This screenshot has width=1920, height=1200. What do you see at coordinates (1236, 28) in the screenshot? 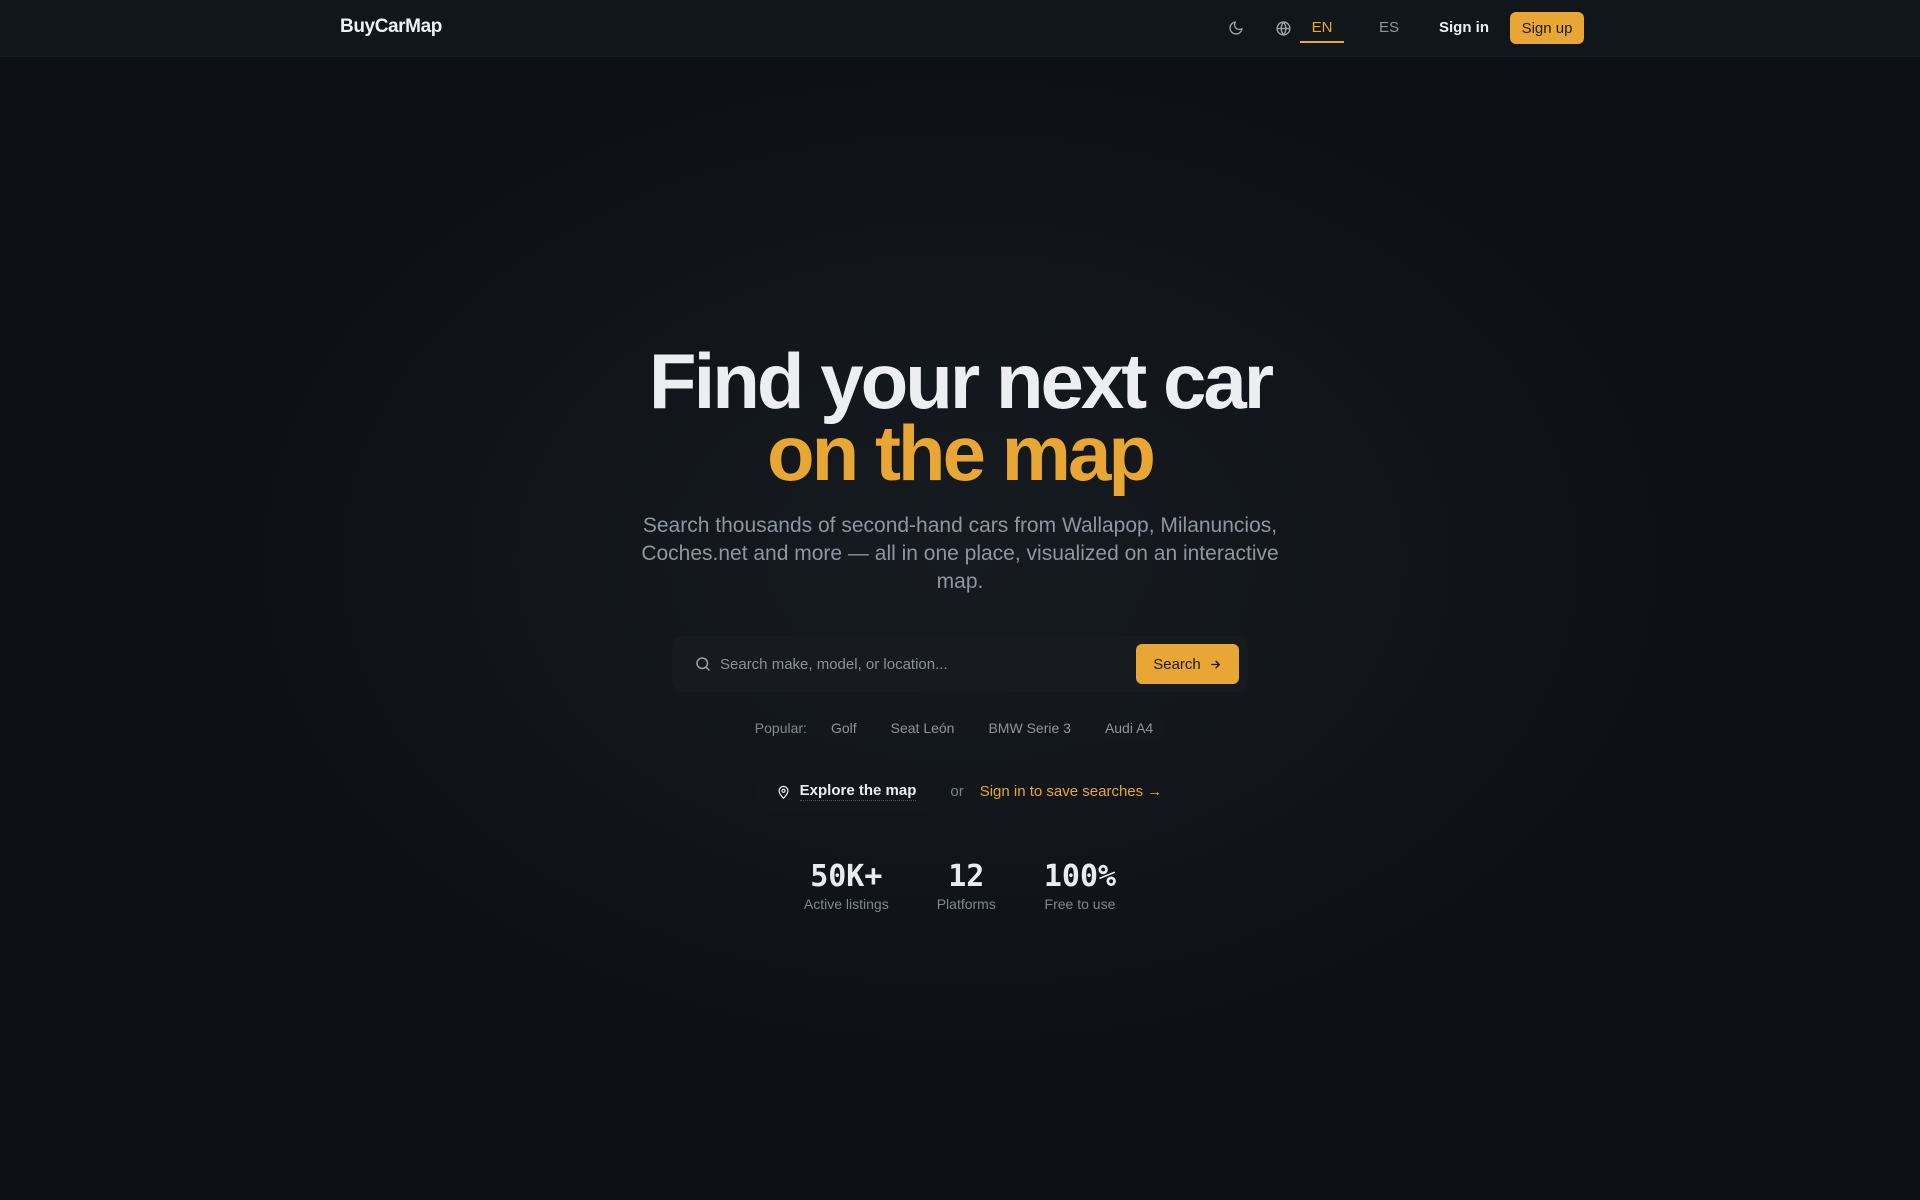
I see `moon-icon` at bounding box center [1236, 28].